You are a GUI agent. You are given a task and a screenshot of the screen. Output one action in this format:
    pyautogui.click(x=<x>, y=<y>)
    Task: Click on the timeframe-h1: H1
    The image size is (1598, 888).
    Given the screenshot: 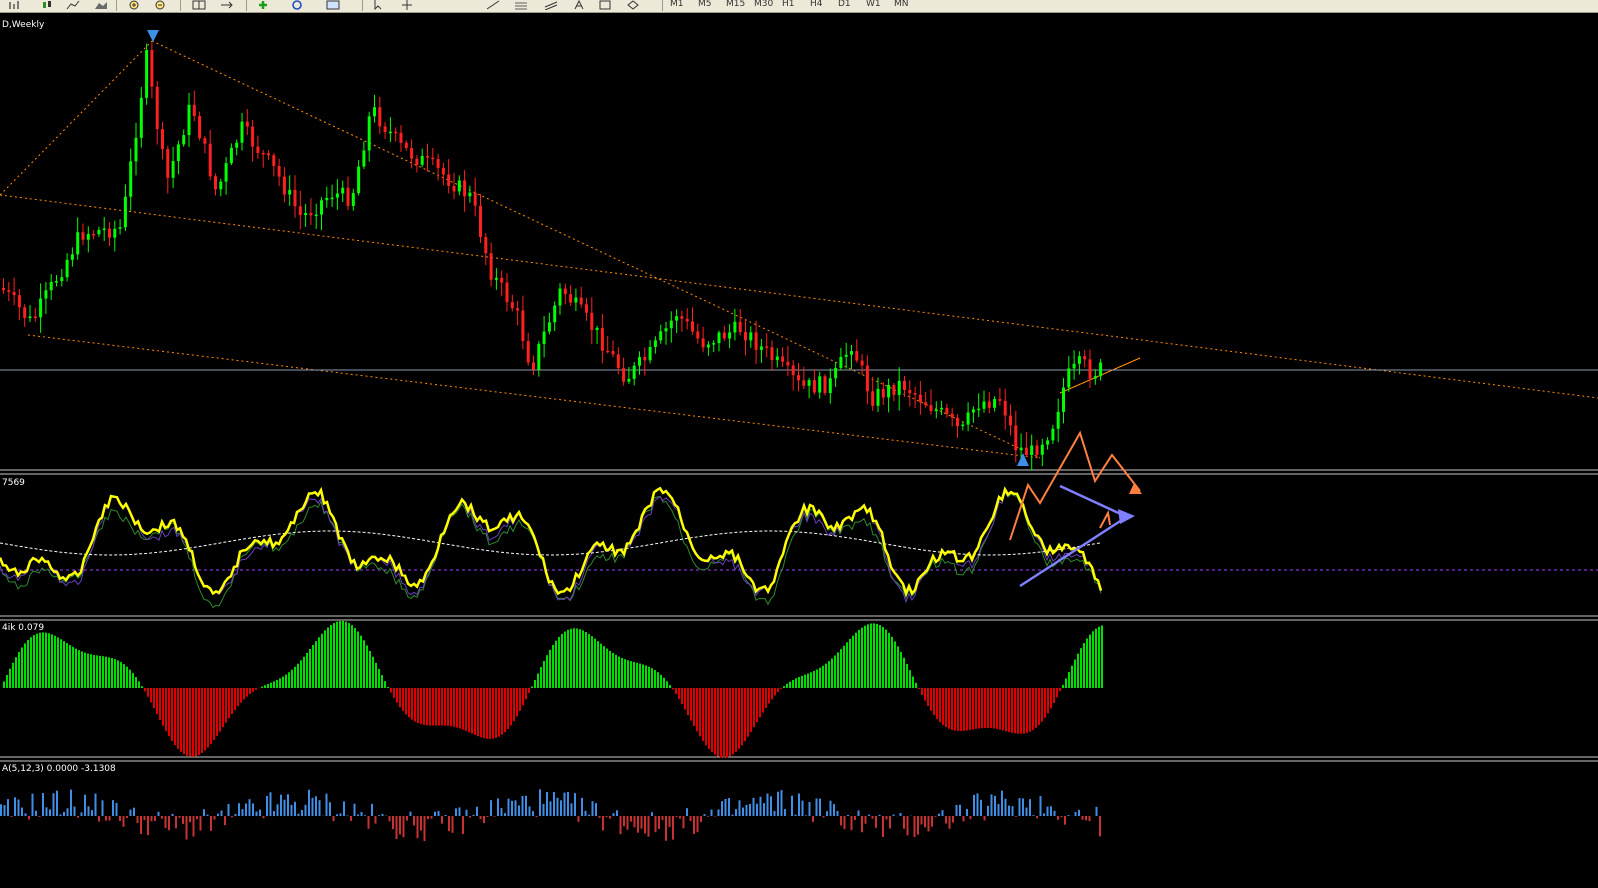 What is the action you would take?
    pyautogui.click(x=788, y=5)
    